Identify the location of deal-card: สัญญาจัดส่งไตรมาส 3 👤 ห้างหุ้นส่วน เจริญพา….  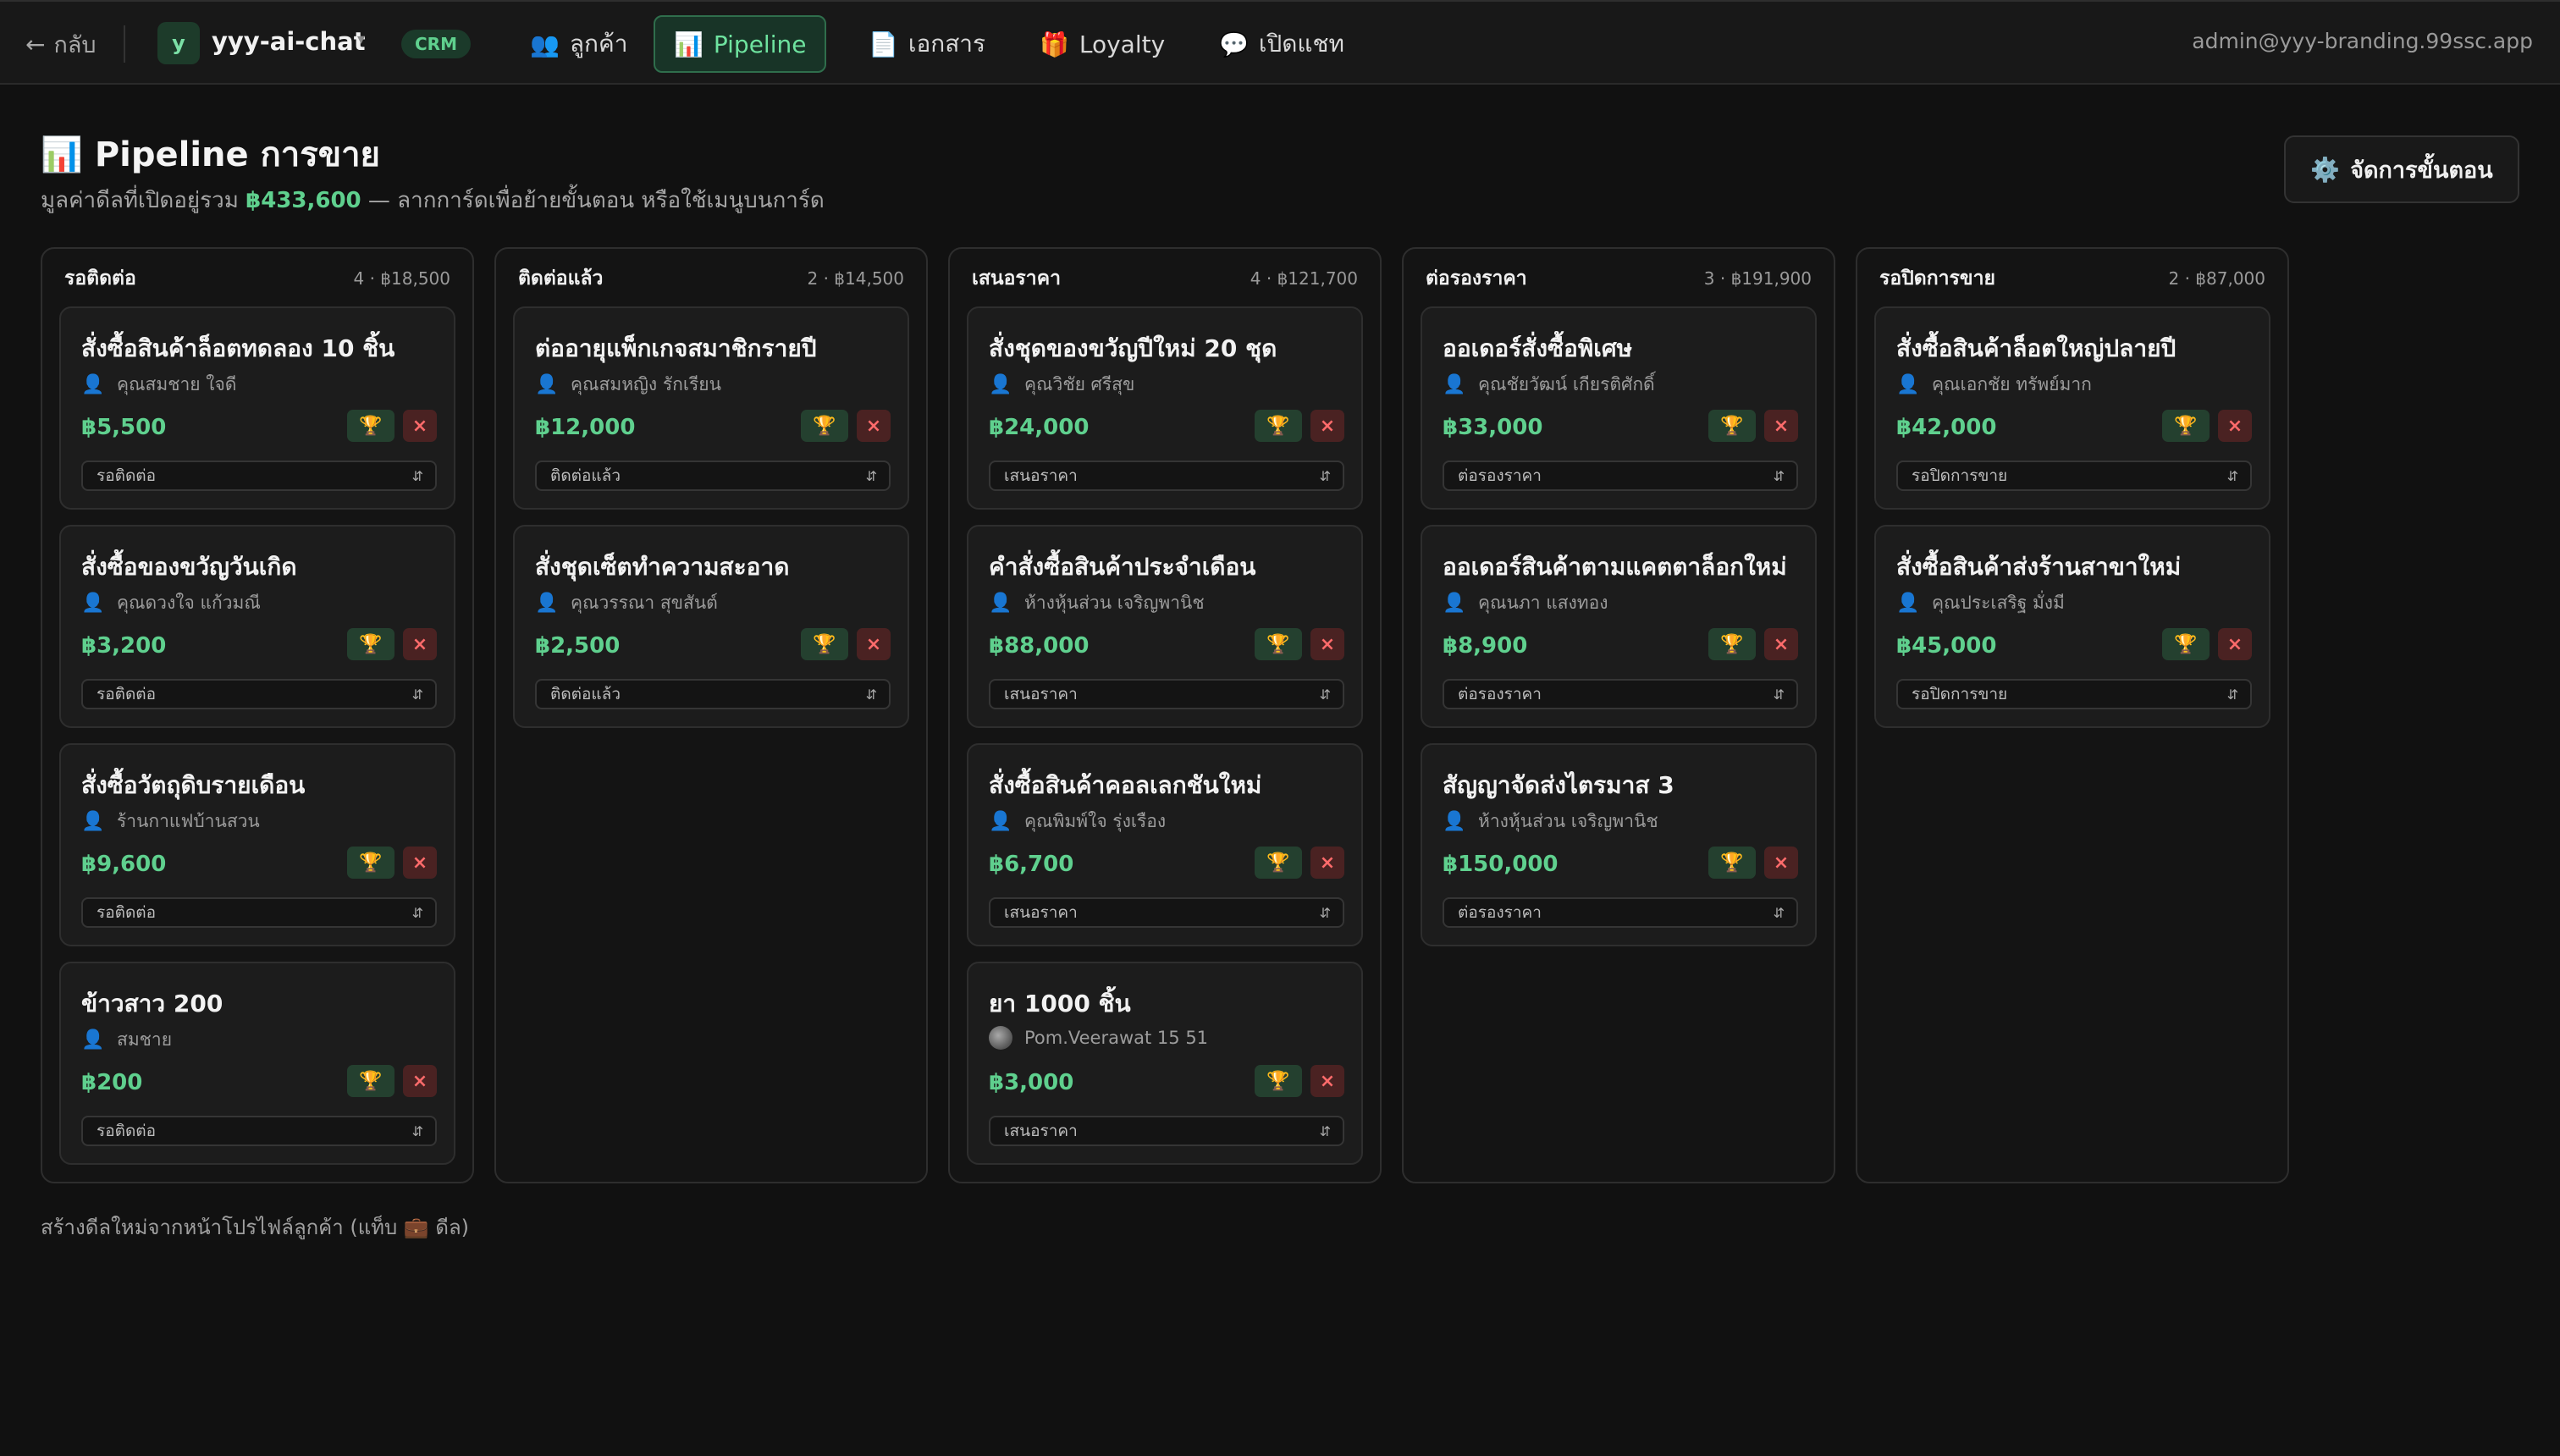
(1619, 844).